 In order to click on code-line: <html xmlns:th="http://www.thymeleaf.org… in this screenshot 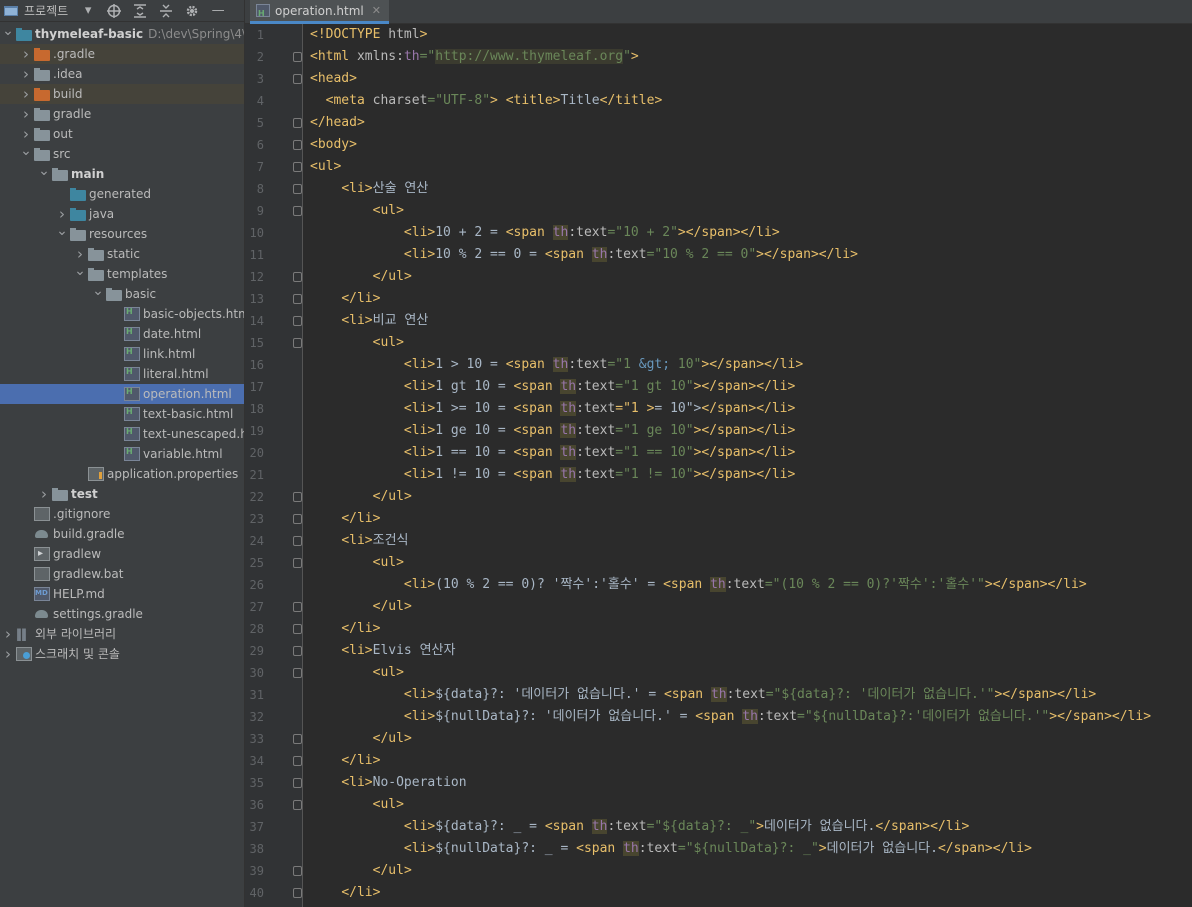, I will do `click(747, 57)`.